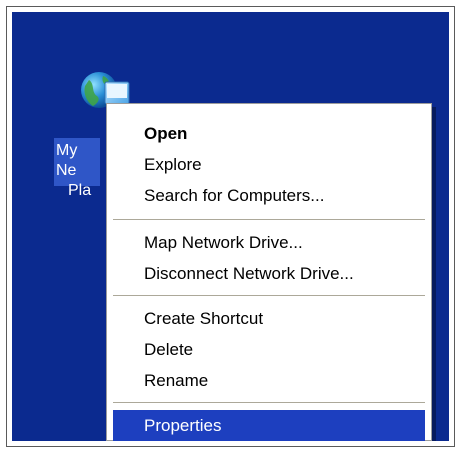 The image size is (461, 453). What do you see at coordinates (269, 318) in the screenshot?
I see `menu-item-create-shortcut: Create Shortcut` at bounding box center [269, 318].